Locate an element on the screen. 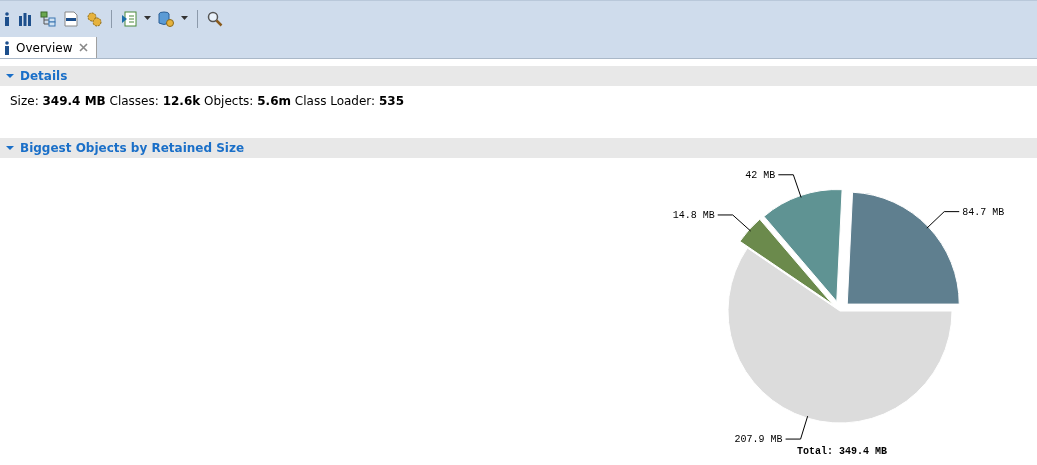 This screenshot has height=465, width=1037. total-label: Total: 349.4 MB is located at coordinates (842, 451).